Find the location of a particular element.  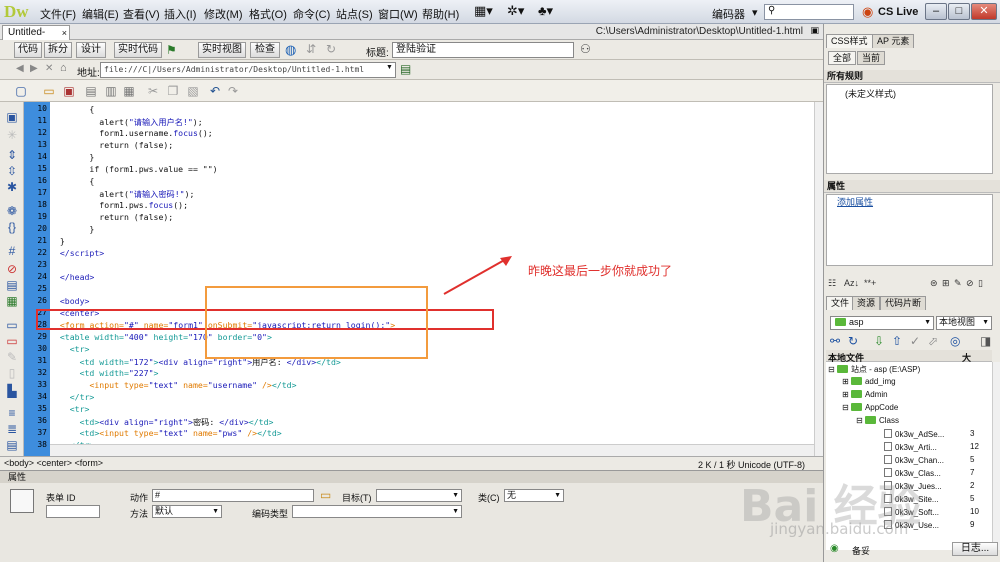

workspace-dropdown-icon: ▾ is located at coordinates (755, 12).